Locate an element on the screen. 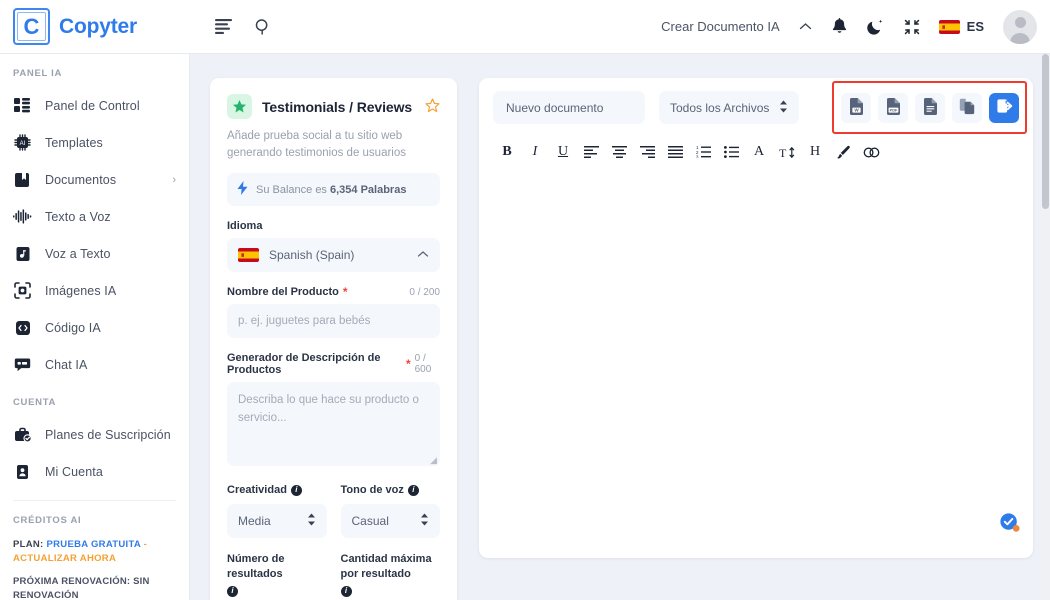  sidebar-item-label: Planes de Suscripción is located at coordinates (108, 434).